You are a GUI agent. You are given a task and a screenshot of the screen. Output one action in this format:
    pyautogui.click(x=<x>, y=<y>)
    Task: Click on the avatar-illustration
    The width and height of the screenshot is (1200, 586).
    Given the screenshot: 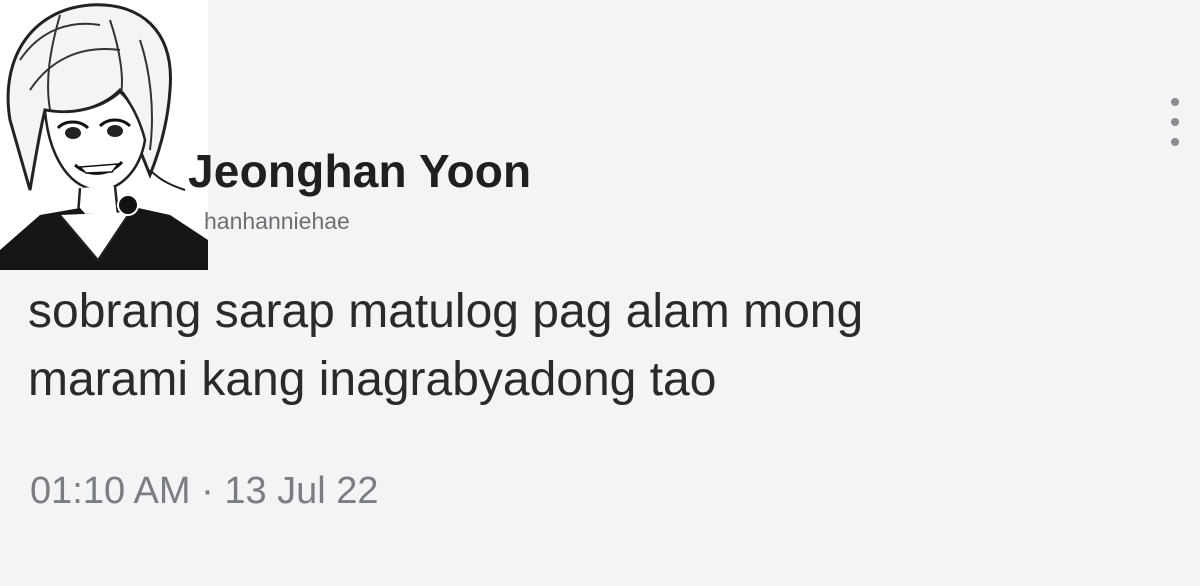 What is the action you would take?
    pyautogui.click(x=104, y=135)
    